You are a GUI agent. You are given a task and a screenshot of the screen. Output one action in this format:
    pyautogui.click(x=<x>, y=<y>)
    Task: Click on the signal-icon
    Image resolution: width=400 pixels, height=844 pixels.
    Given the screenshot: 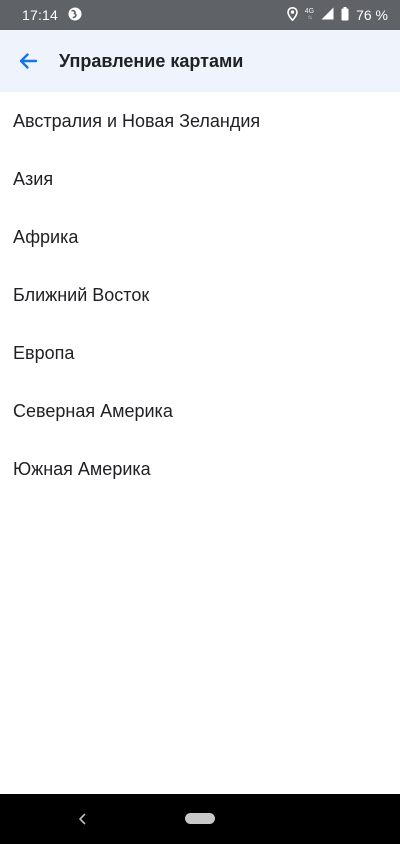 What is the action you would take?
    pyautogui.click(x=327, y=15)
    